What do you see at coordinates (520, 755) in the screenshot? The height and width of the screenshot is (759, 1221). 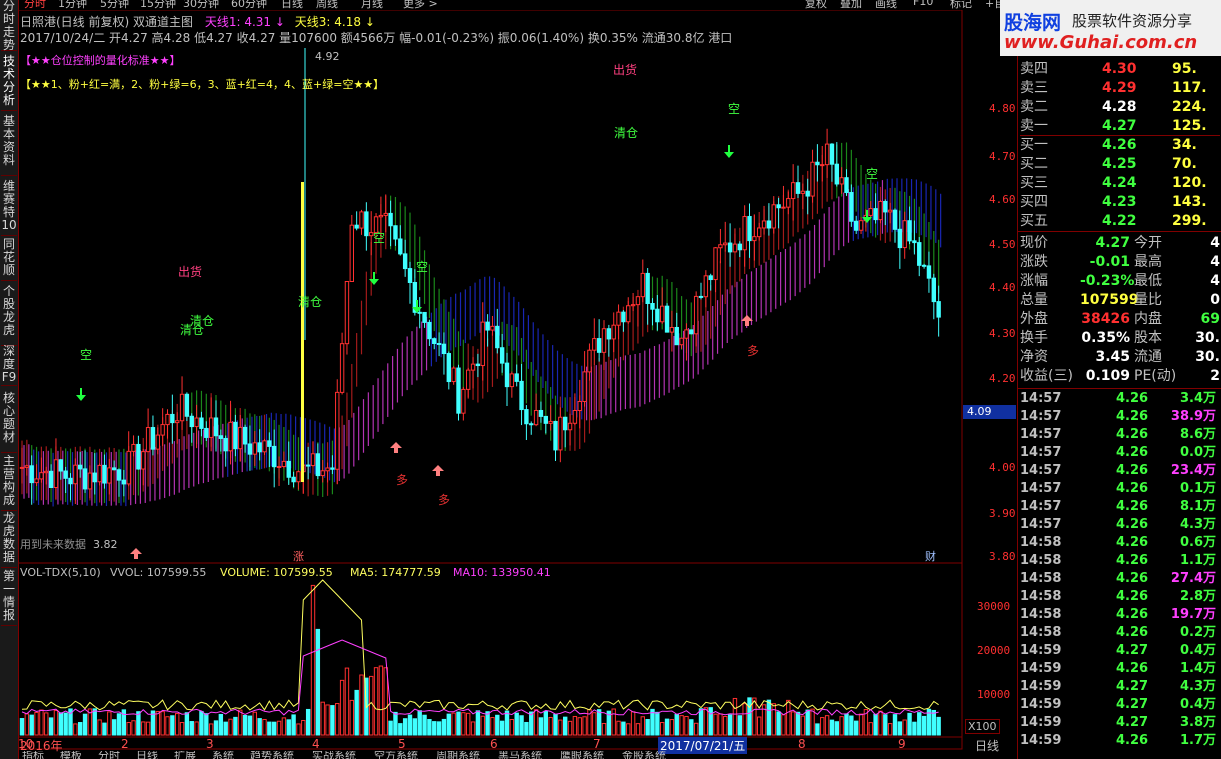 I see `bottom-tab-10: 黑马系统` at bounding box center [520, 755].